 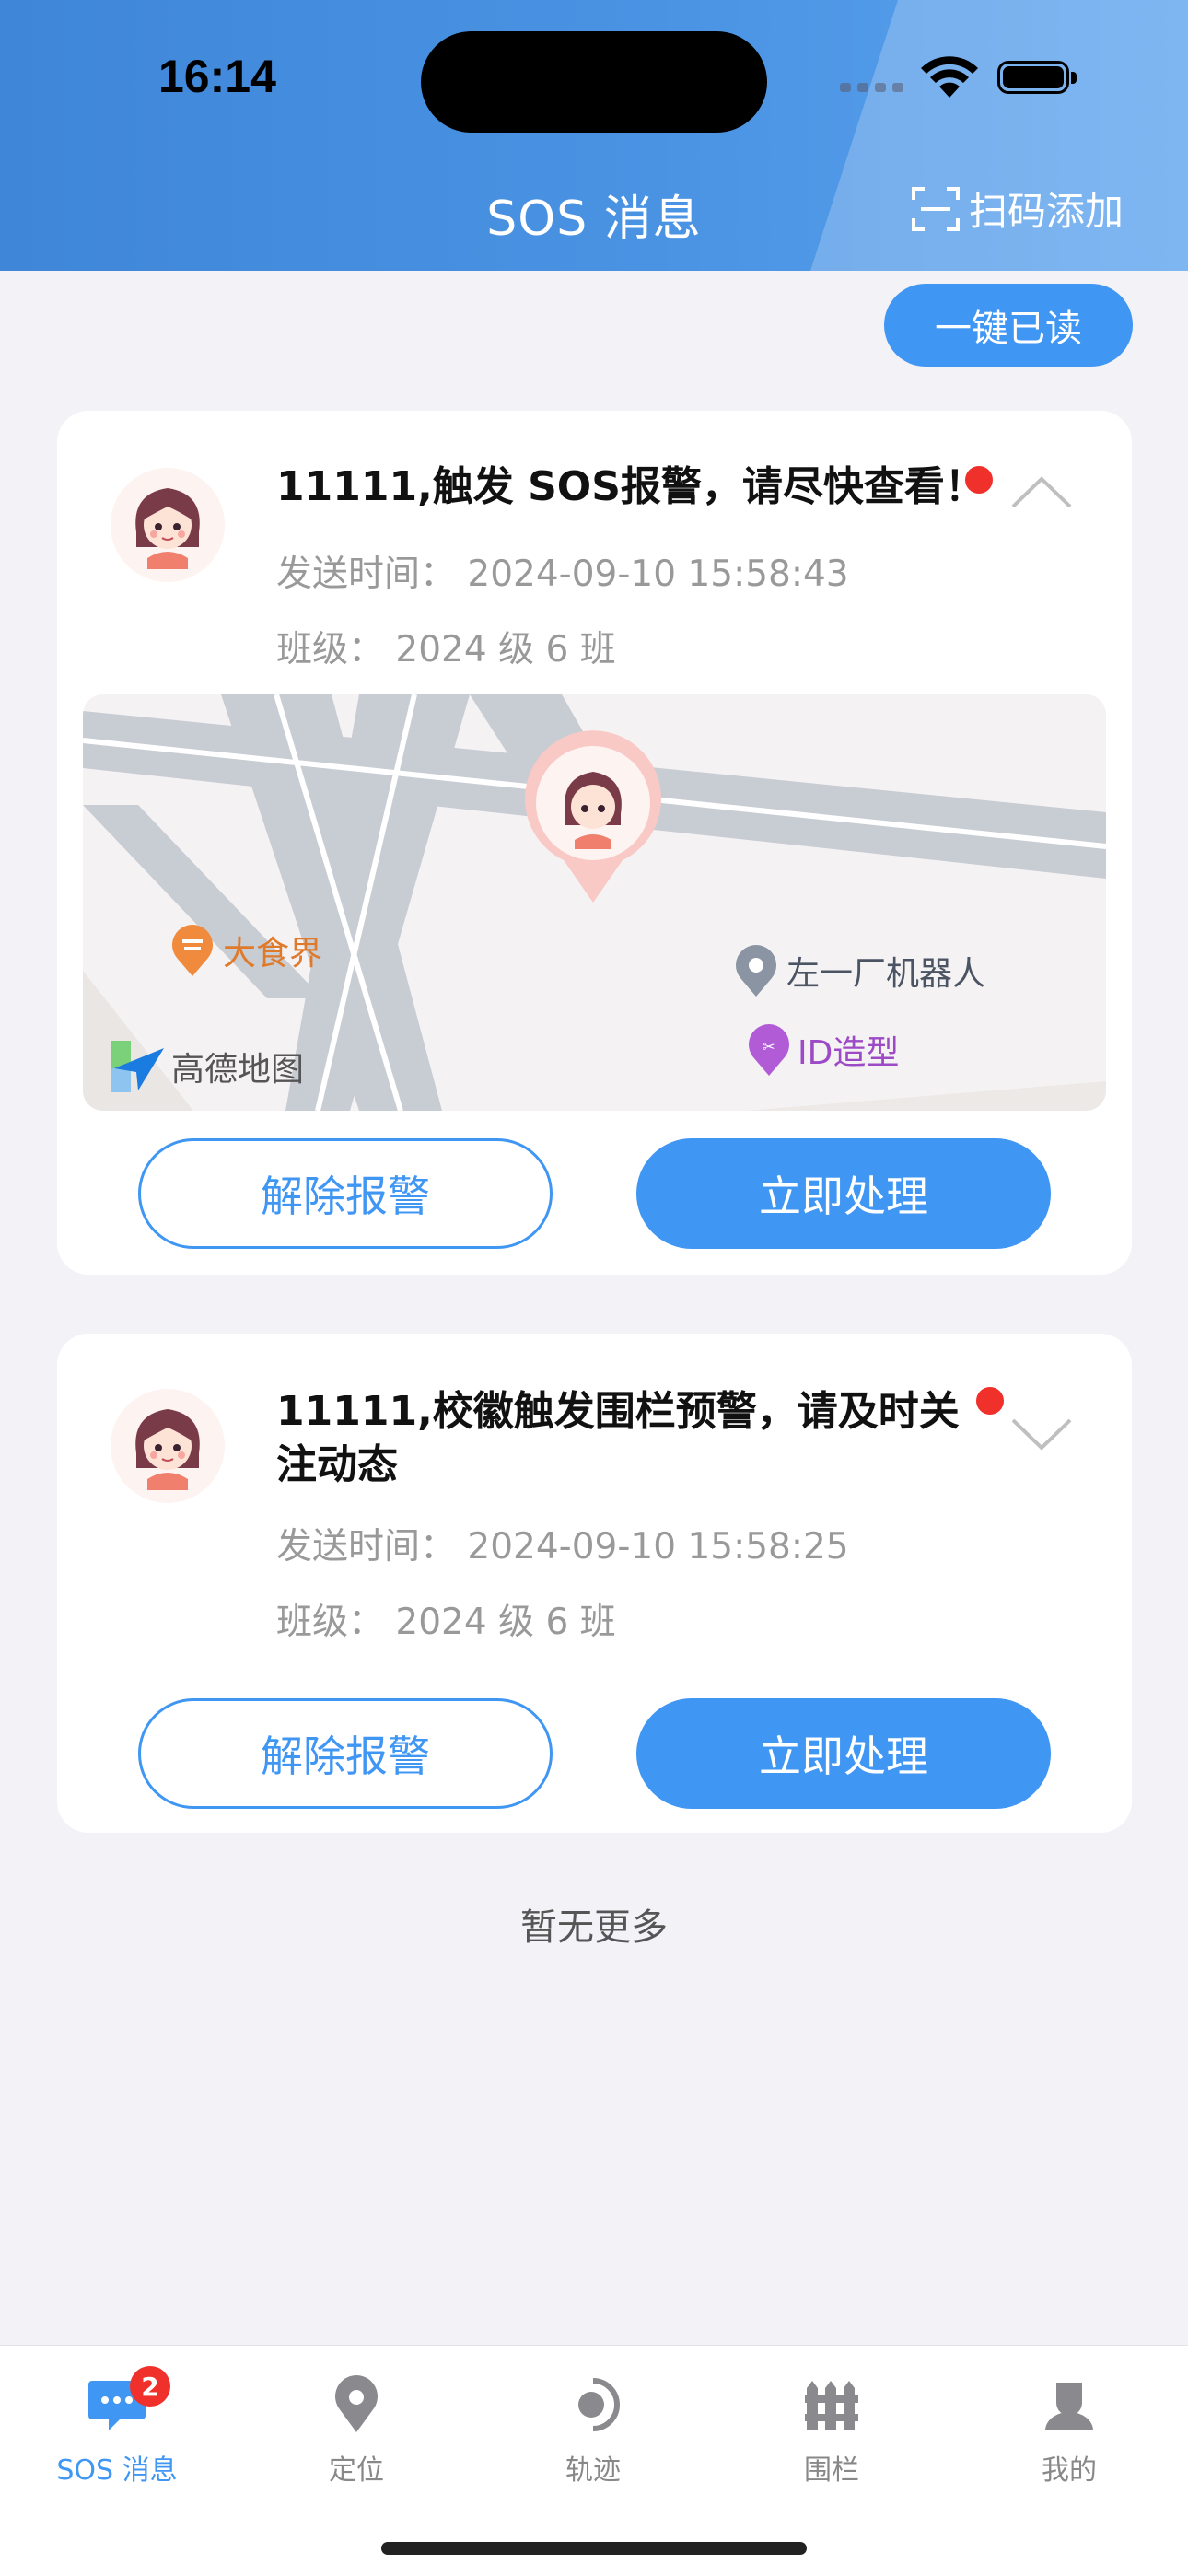 What do you see at coordinates (594, 82) in the screenshot?
I see `dynamic-island` at bounding box center [594, 82].